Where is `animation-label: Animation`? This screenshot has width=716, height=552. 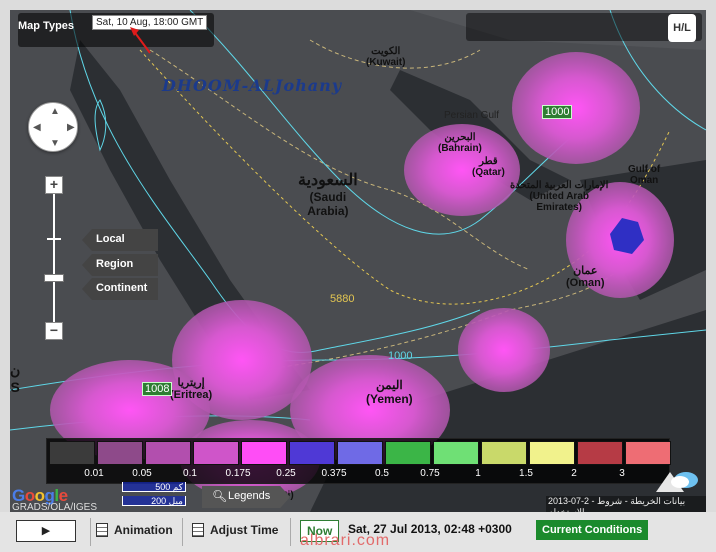 animation-label: Animation is located at coordinates (143, 530).